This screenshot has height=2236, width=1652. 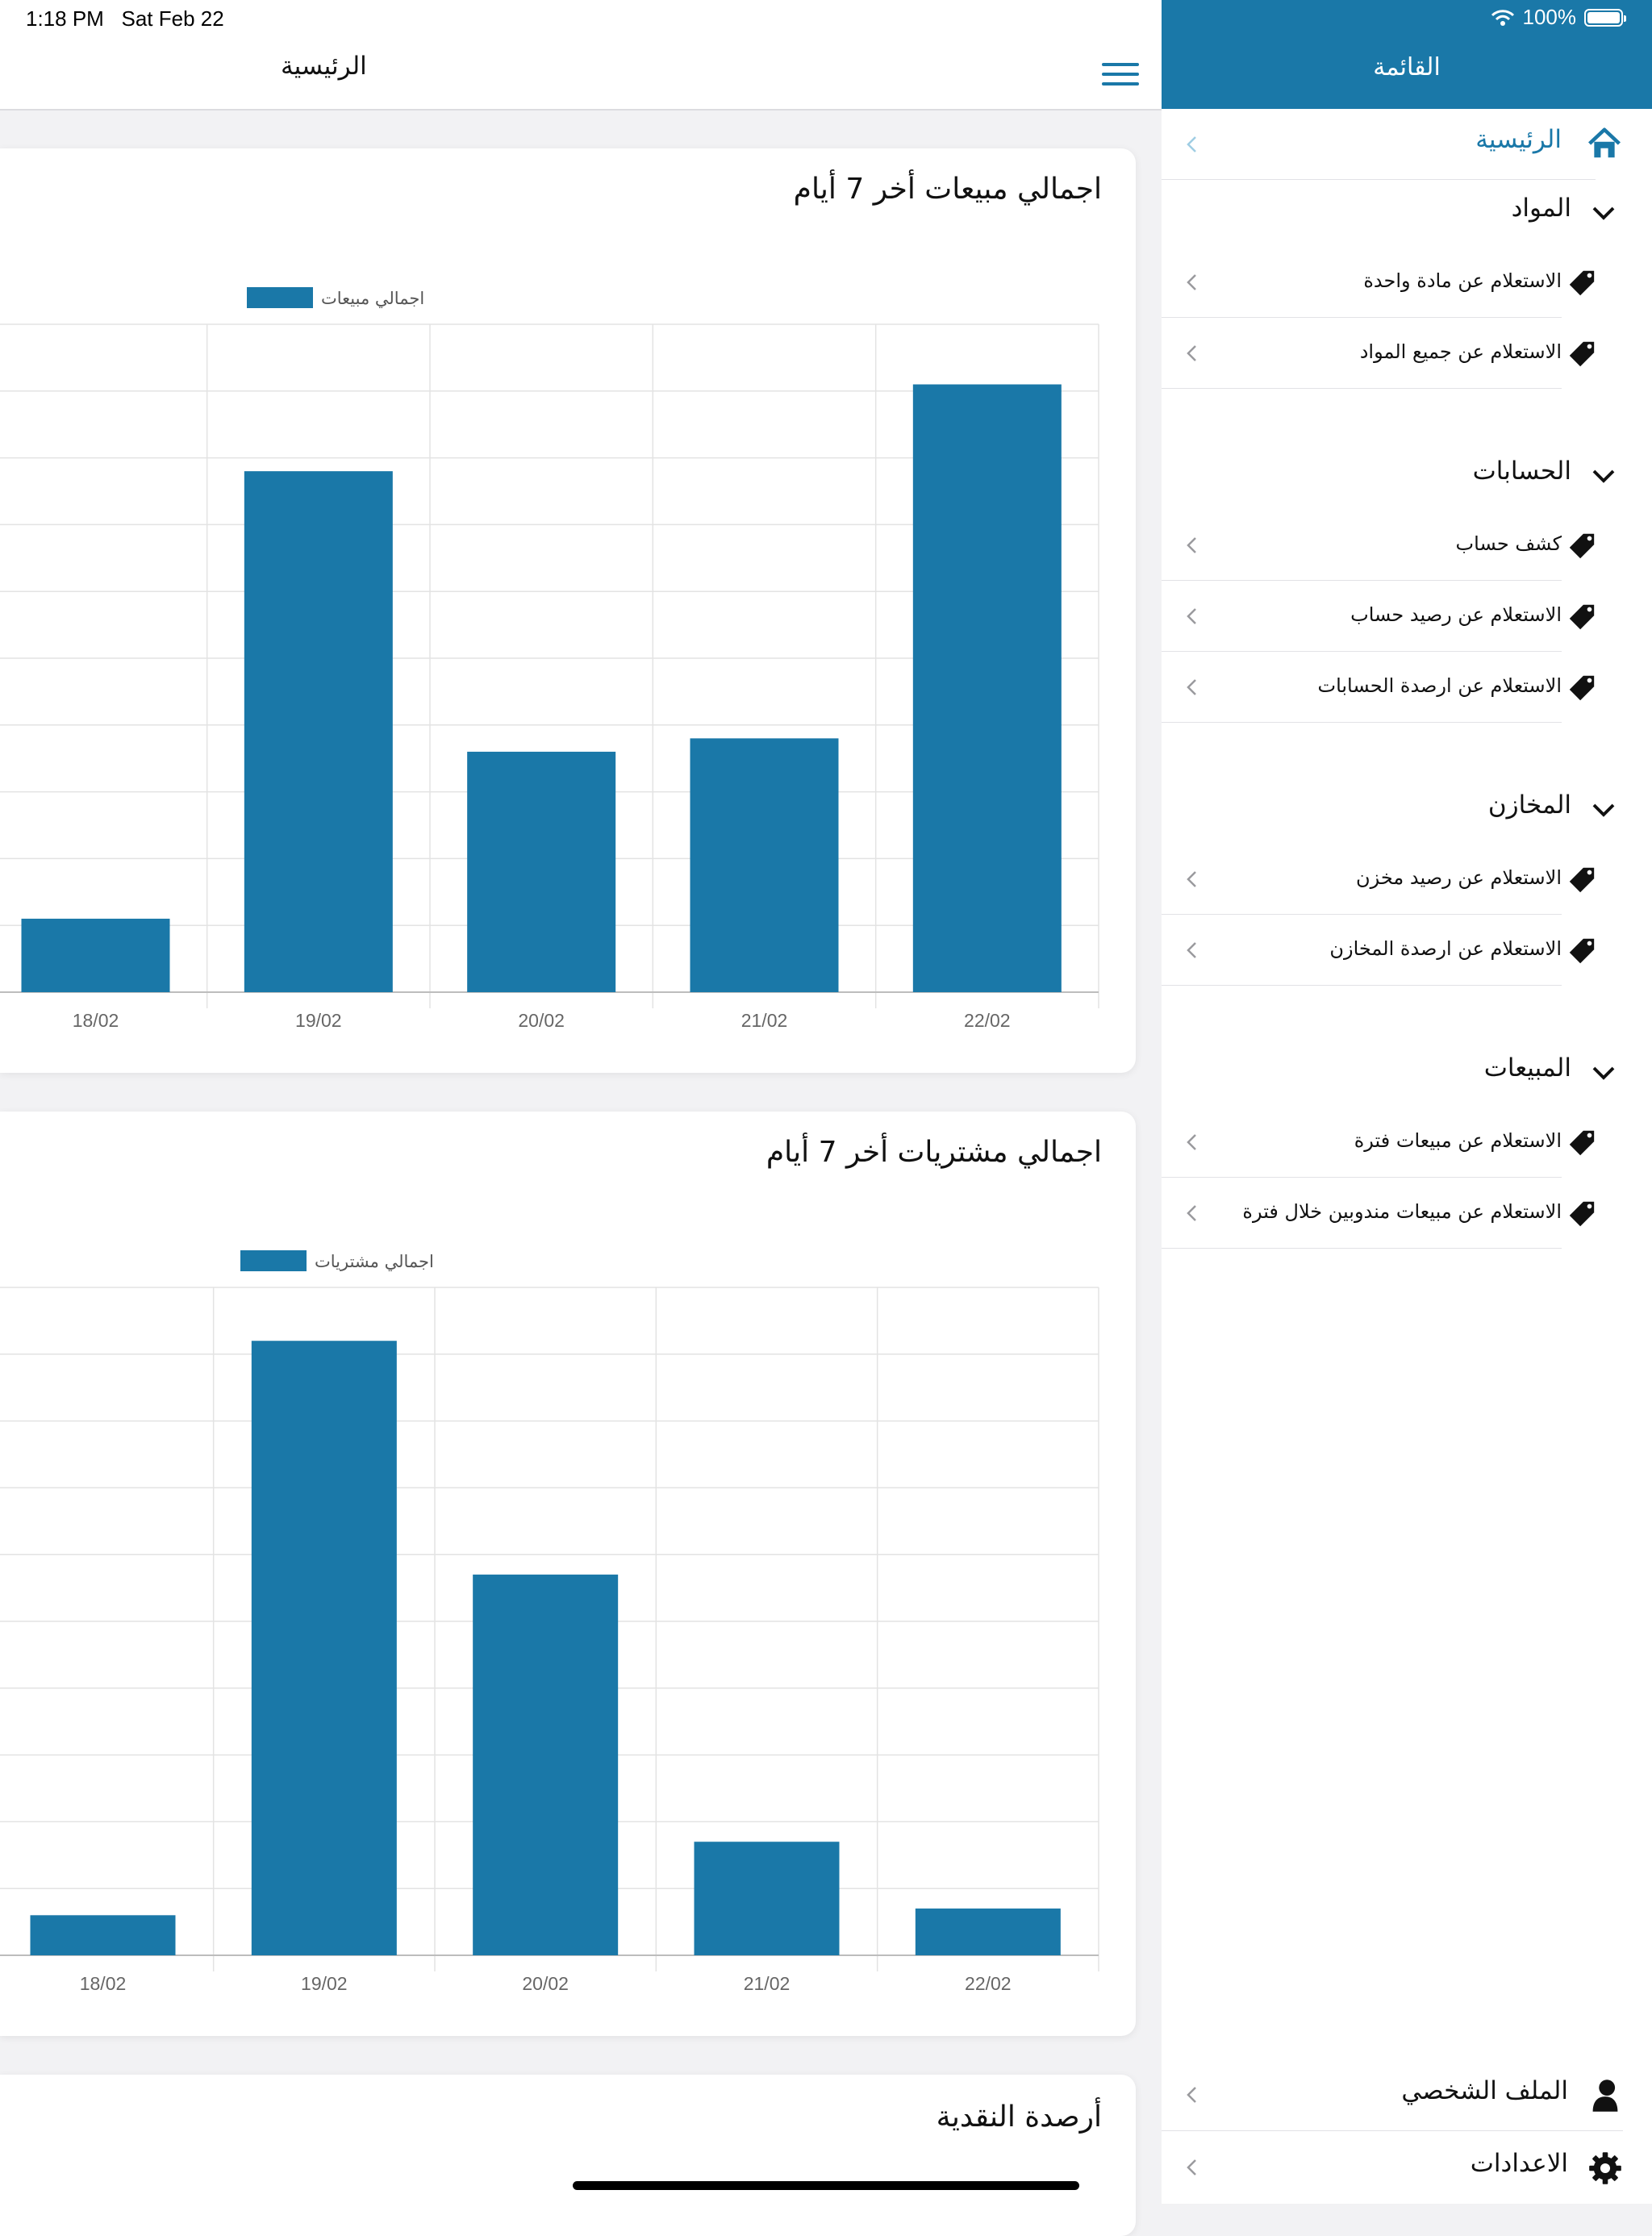 What do you see at coordinates (1407, 214) in the screenshot?
I see `section-materials: المواد` at bounding box center [1407, 214].